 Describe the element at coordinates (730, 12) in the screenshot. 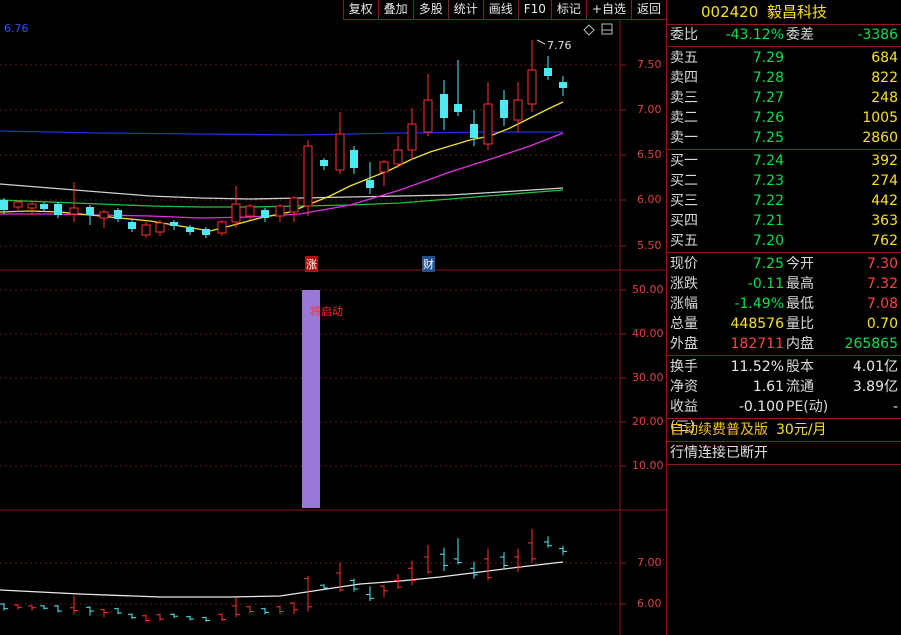

I see `stock-code: 002420` at that location.